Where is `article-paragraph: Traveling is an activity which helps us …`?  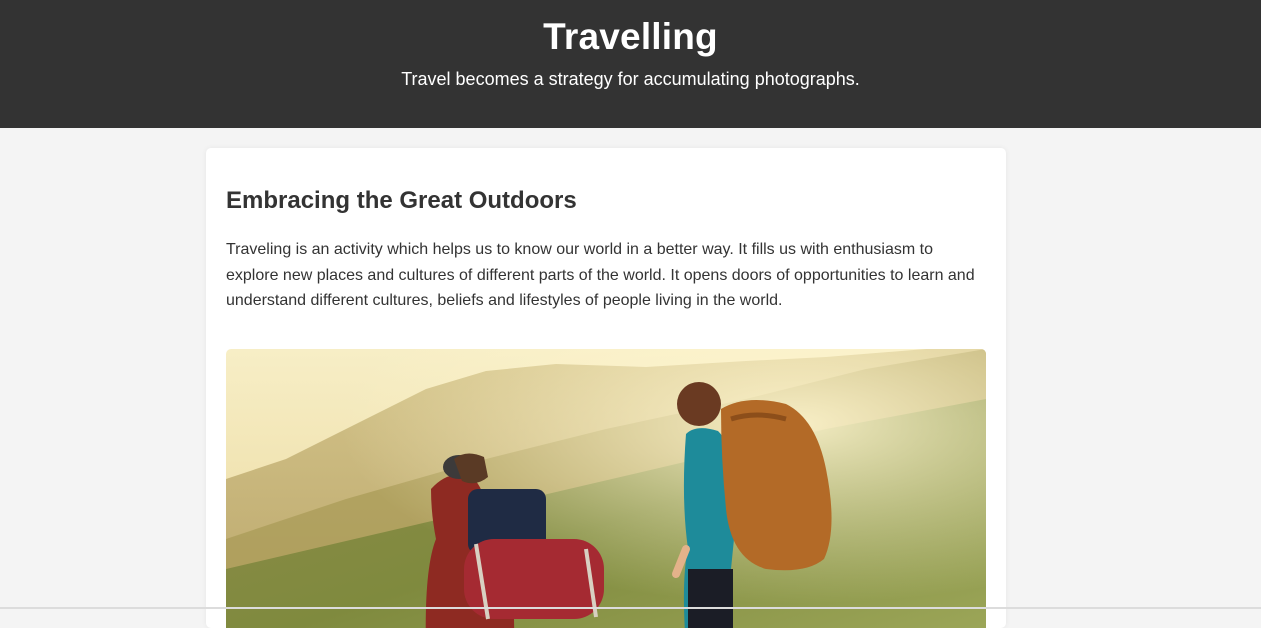
article-paragraph: Traveling is an activity which helps us … is located at coordinates (600, 275).